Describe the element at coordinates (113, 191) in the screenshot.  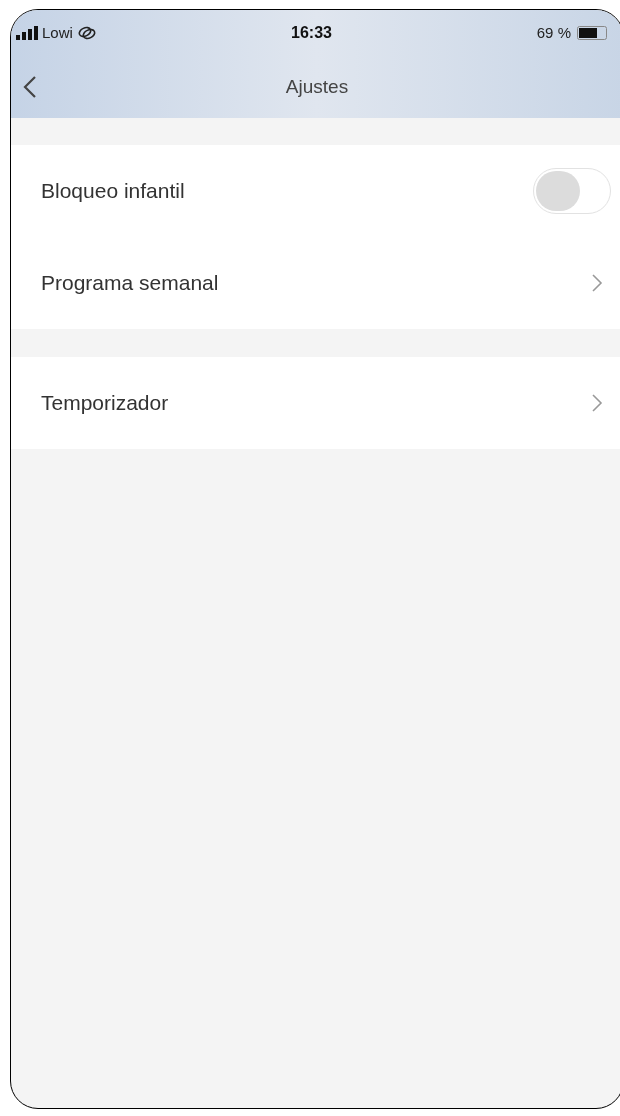
I see `setting-label: Bloqueo infantil` at that location.